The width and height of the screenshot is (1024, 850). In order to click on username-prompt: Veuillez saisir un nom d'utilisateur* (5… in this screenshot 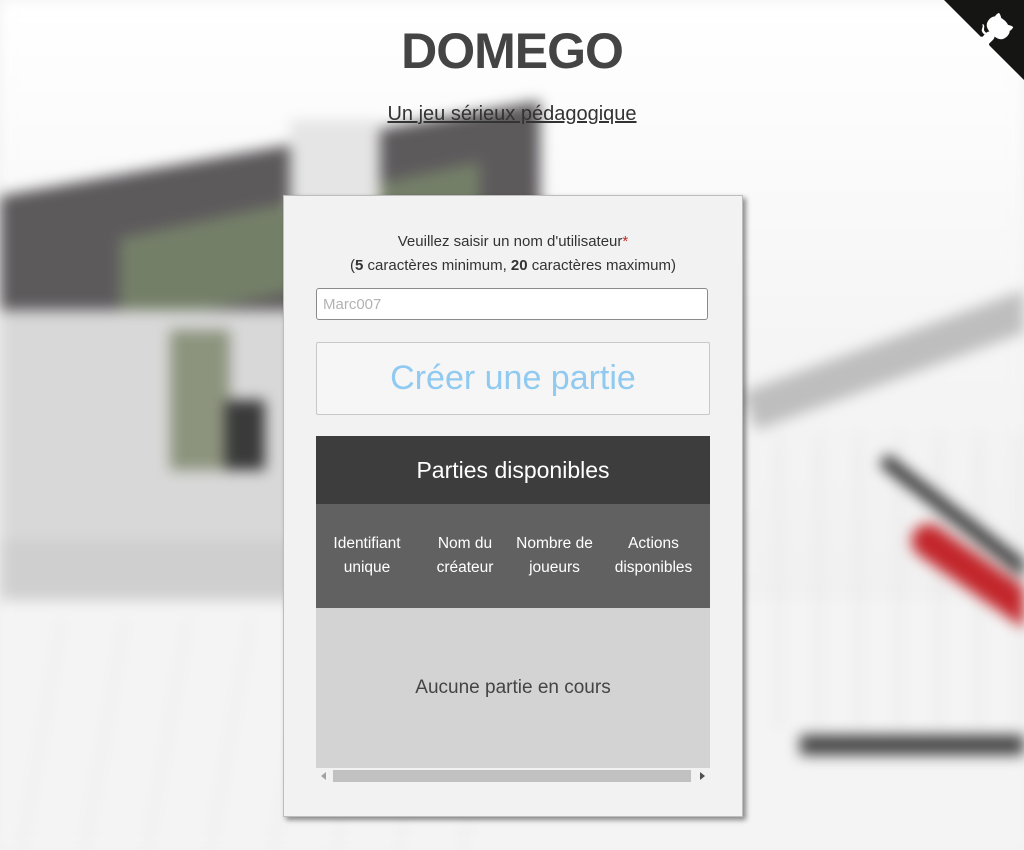, I will do `click(513, 254)`.